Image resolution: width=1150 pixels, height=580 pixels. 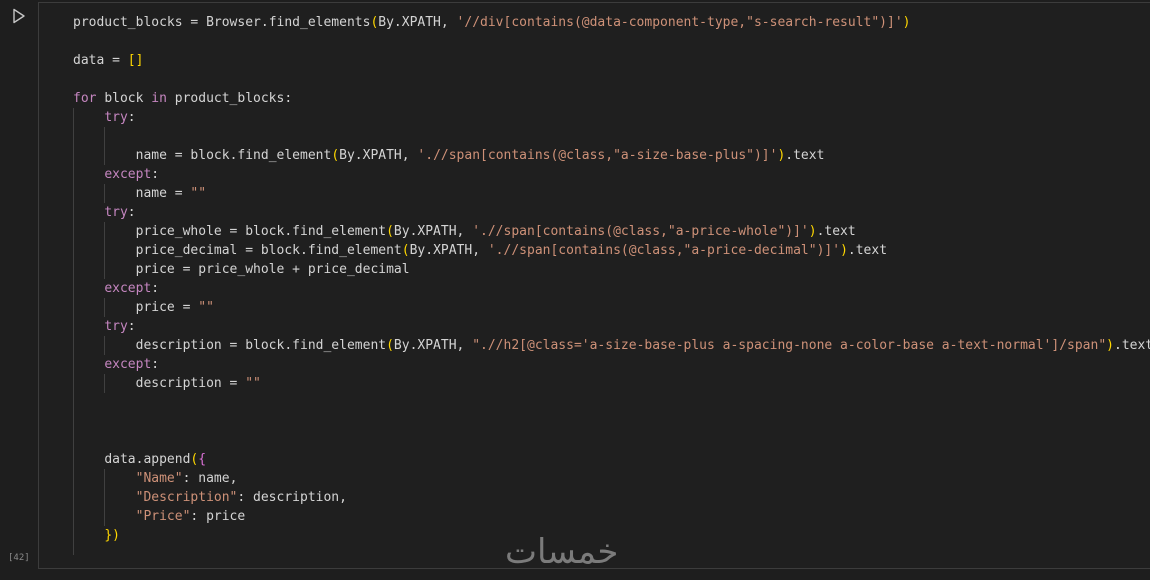 What do you see at coordinates (611, 193) in the screenshot?
I see `code-line: name = ""` at bounding box center [611, 193].